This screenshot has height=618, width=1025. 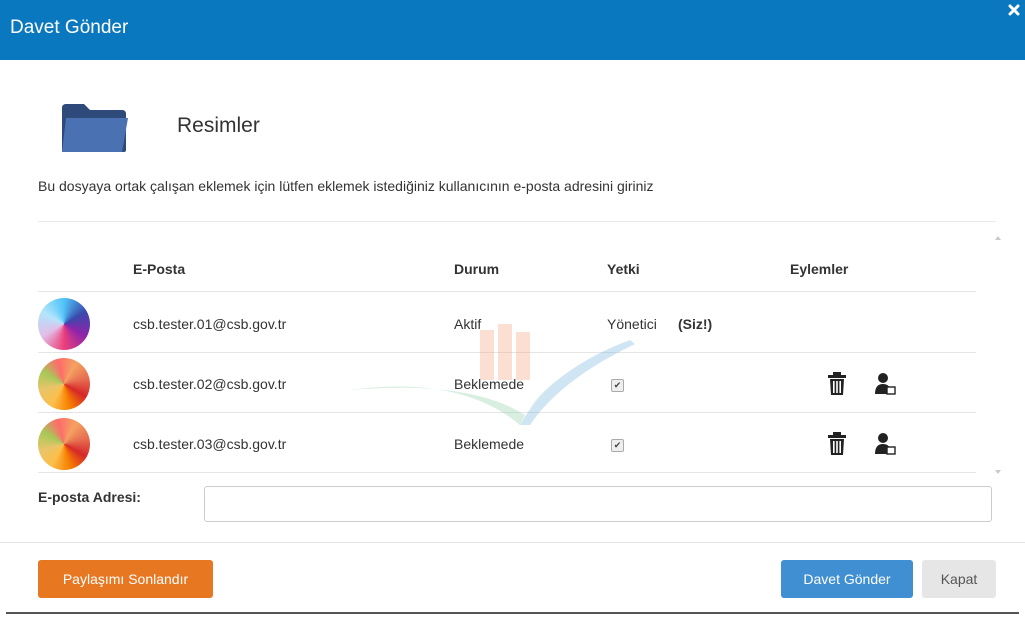 What do you see at coordinates (477, 269) in the screenshot?
I see `column-header-status: Durum` at bounding box center [477, 269].